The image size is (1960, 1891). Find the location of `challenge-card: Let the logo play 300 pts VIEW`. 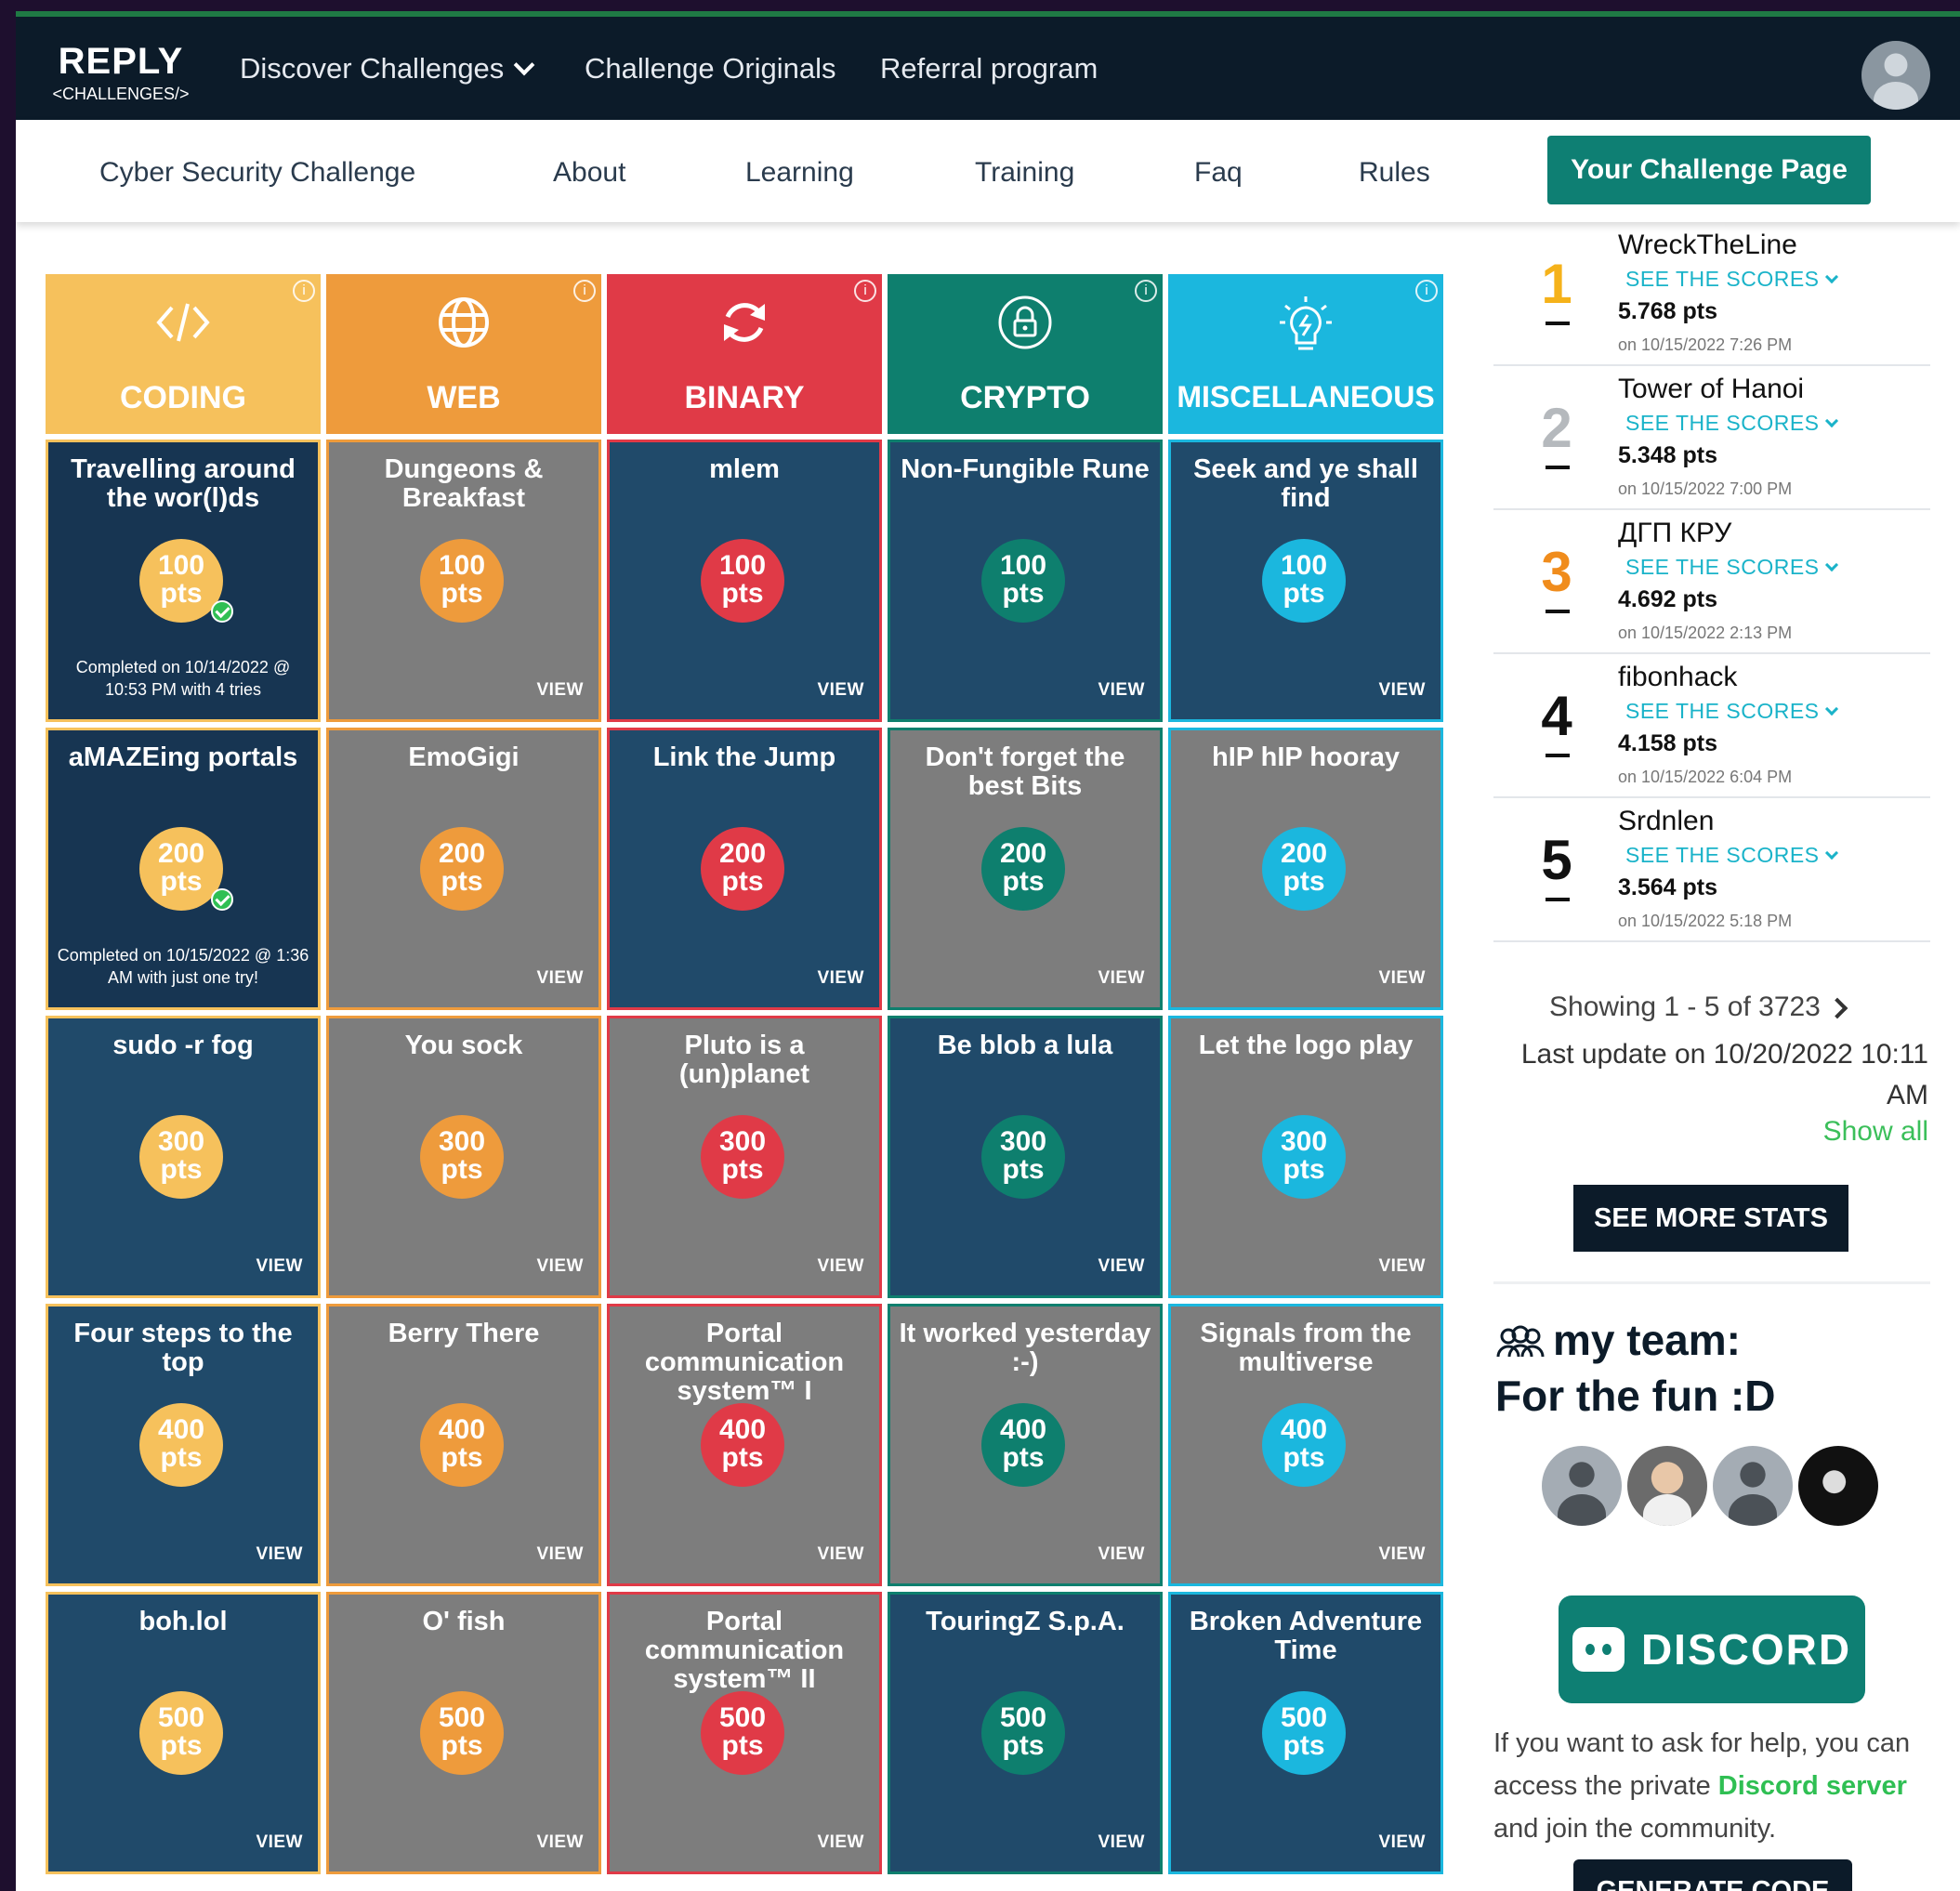

challenge-card: Let the logo play 300 pts VIEW is located at coordinates (1305, 1157).